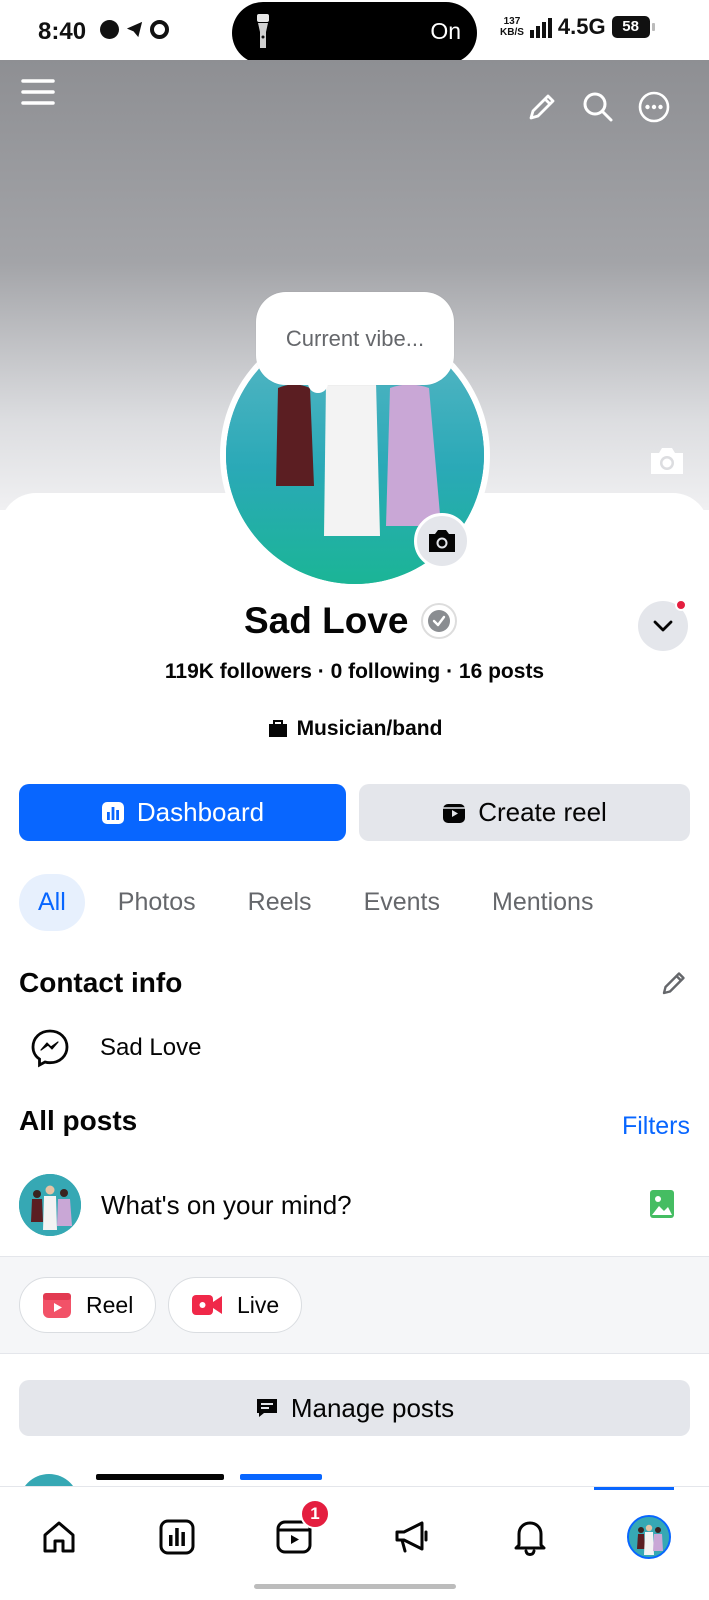 Image resolution: width=709 pixels, height=1600 pixels. Describe the element at coordinates (402, 902) in the screenshot. I see `tab-events: Events` at that location.